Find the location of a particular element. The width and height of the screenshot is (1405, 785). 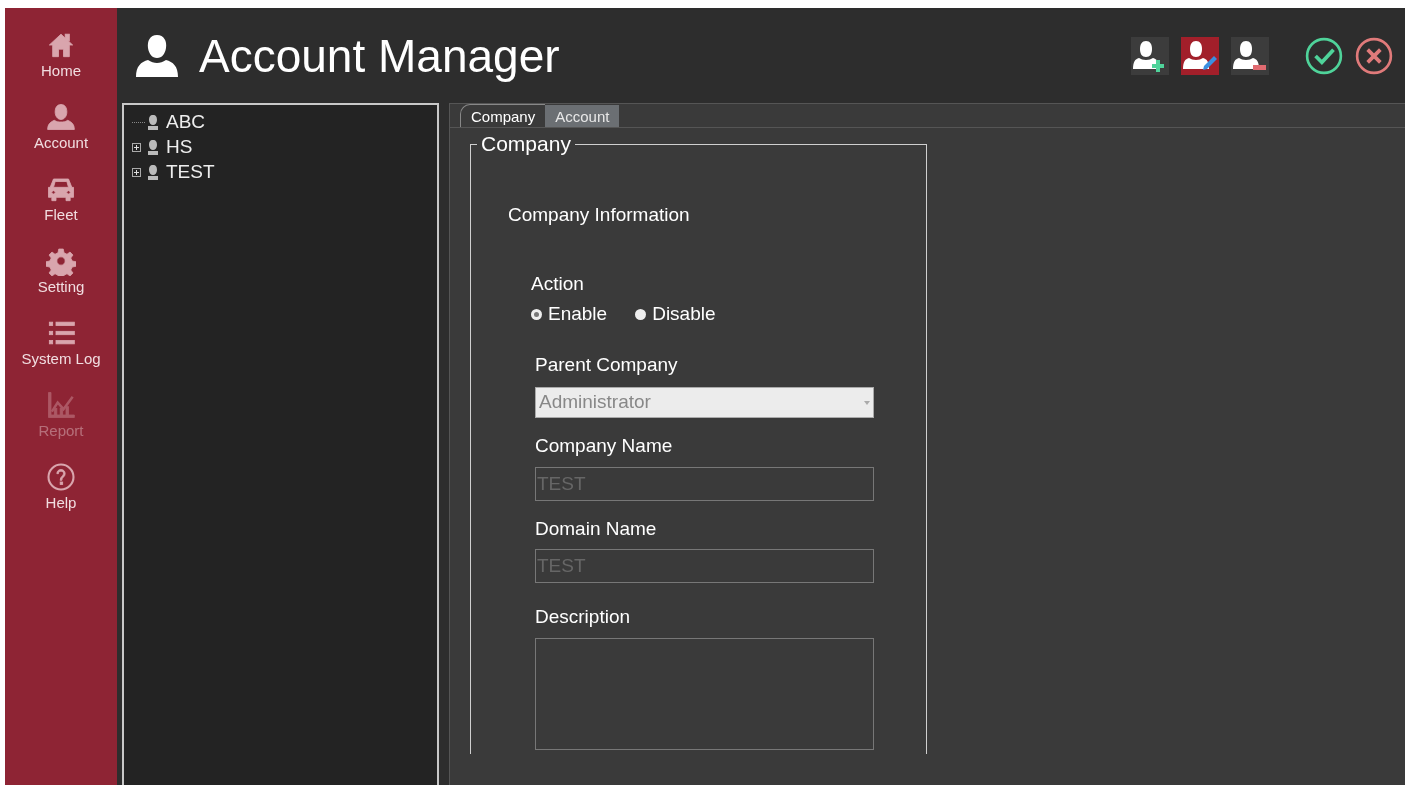

tree-item: TEST is located at coordinates (284, 172).